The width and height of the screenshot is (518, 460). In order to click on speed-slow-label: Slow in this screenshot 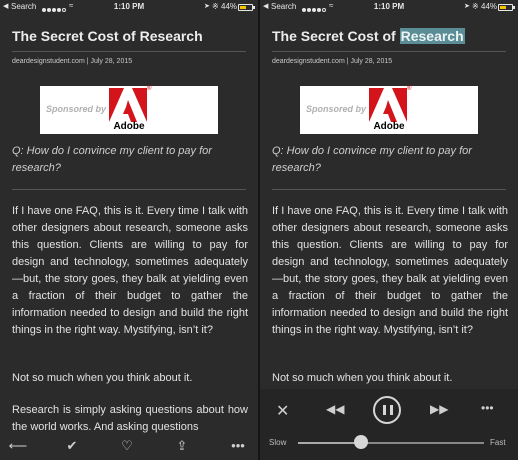, I will do `click(278, 442)`.